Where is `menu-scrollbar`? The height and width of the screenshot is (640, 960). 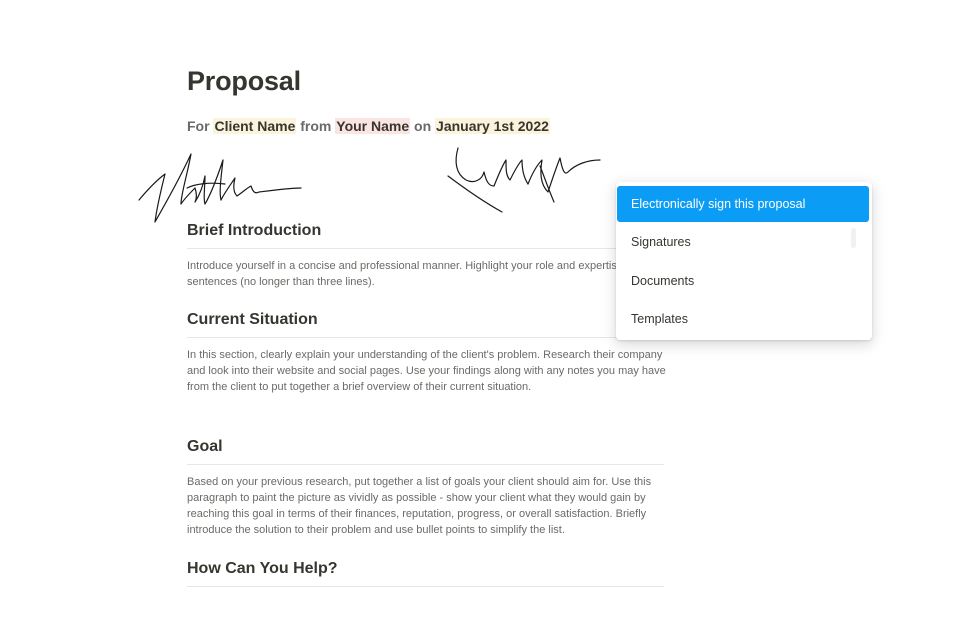 menu-scrollbar is located at coordinates (853, 238).